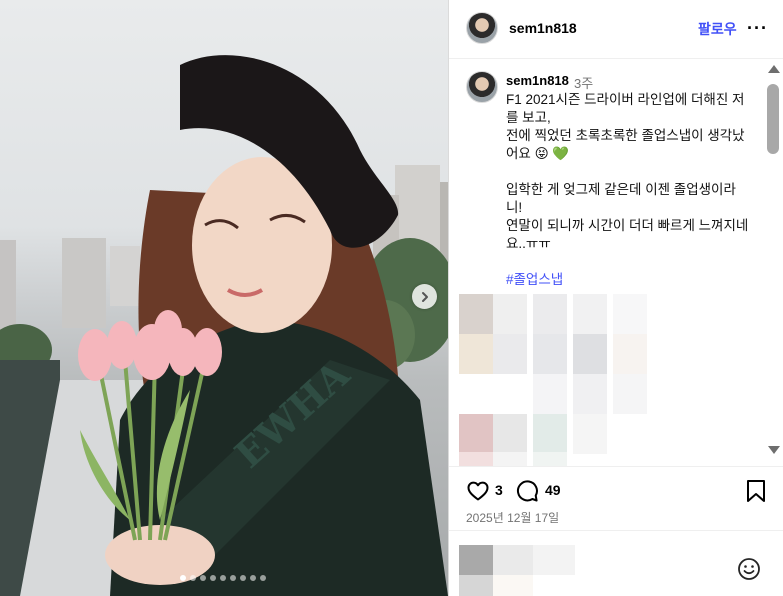 The image size is (783, 596). What do you see at coordinates (517, 570) in the screenshot?
I see `blurred-comment-preview` at bounding box center [517, 570].